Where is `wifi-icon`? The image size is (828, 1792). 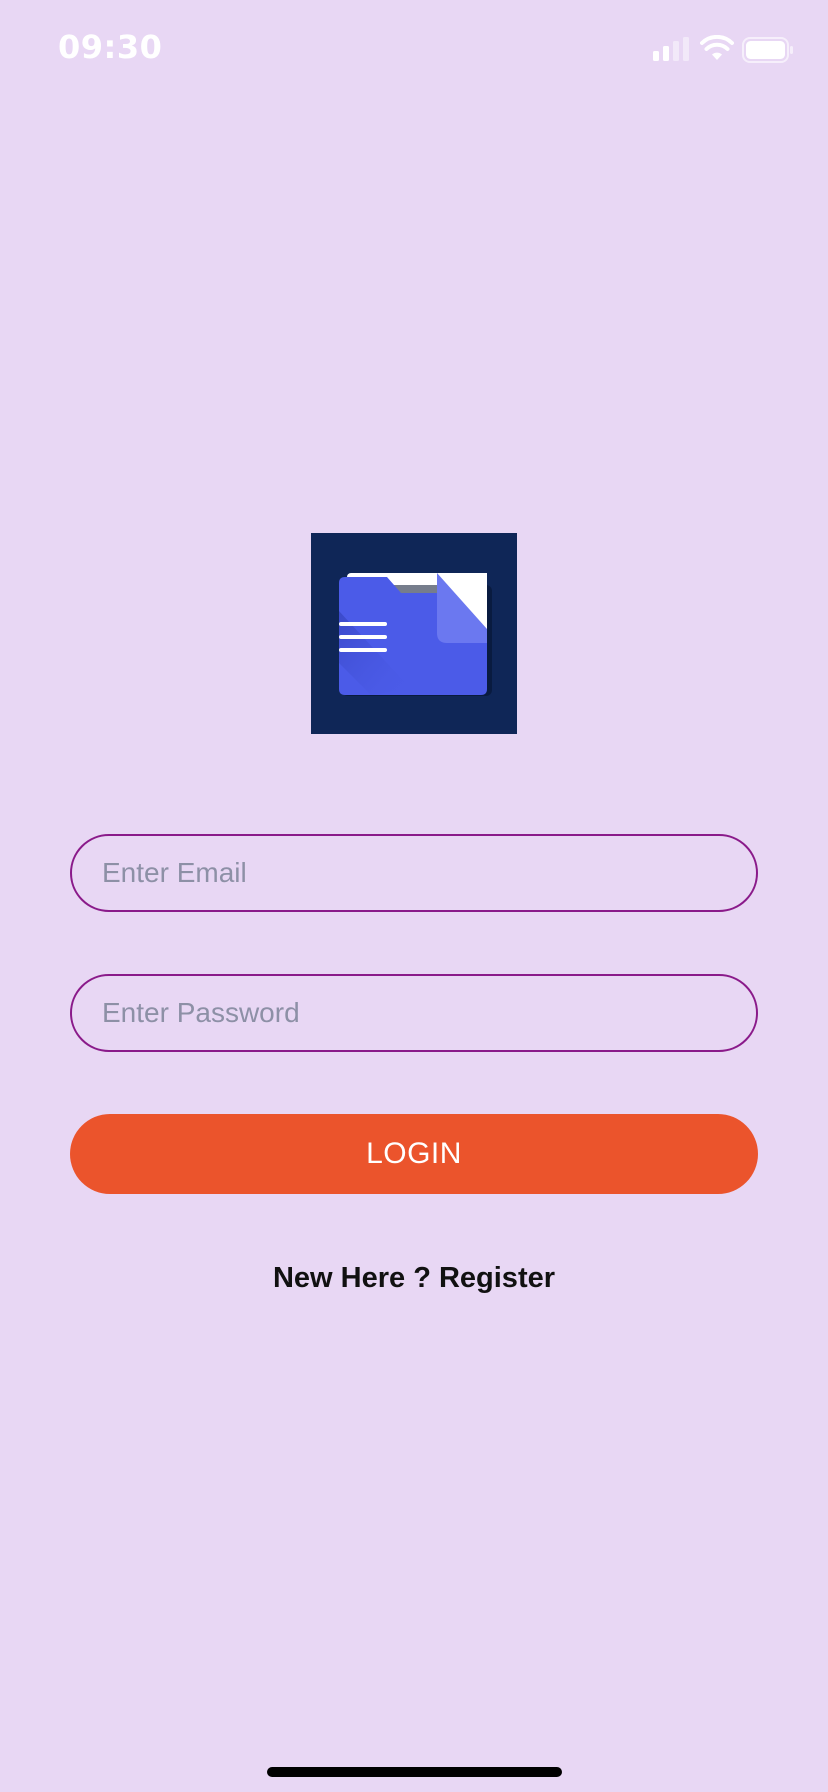 wifi-icon is located at coordinates (717, 47).